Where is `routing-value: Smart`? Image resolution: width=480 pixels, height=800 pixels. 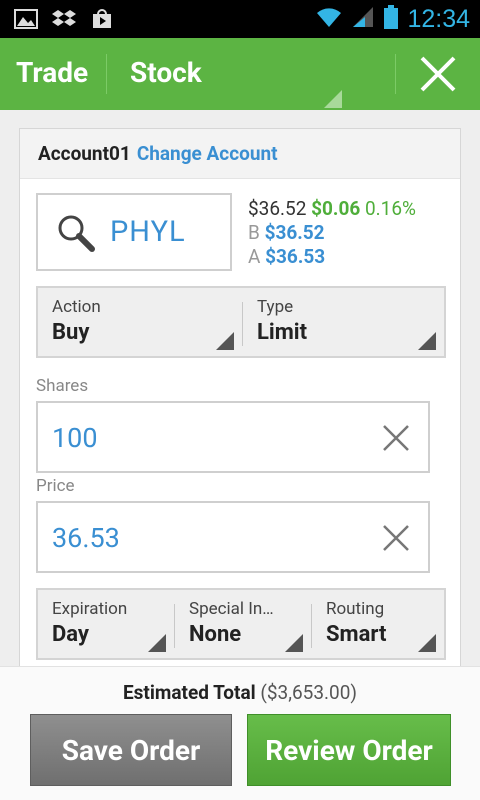
routing-value: Smart is located at coordinates (356, 634).